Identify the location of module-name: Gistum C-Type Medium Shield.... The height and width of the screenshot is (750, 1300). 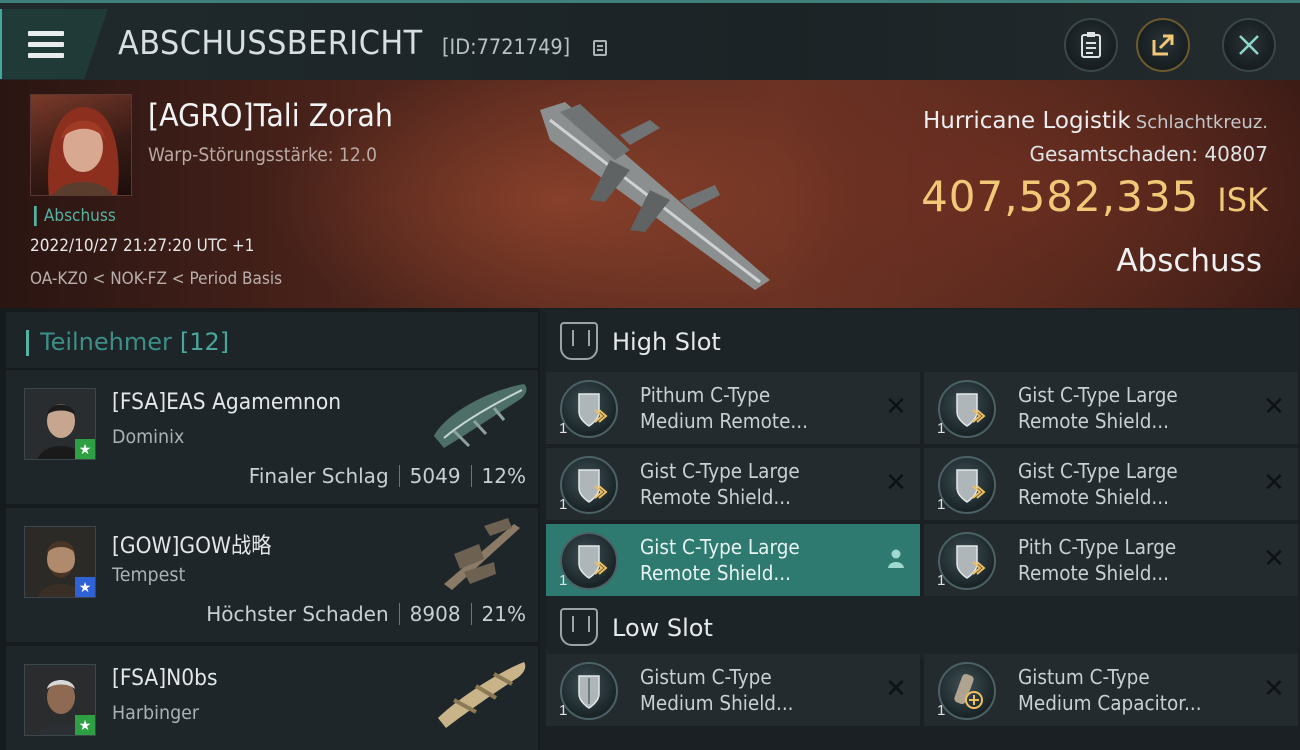
(717, 690).